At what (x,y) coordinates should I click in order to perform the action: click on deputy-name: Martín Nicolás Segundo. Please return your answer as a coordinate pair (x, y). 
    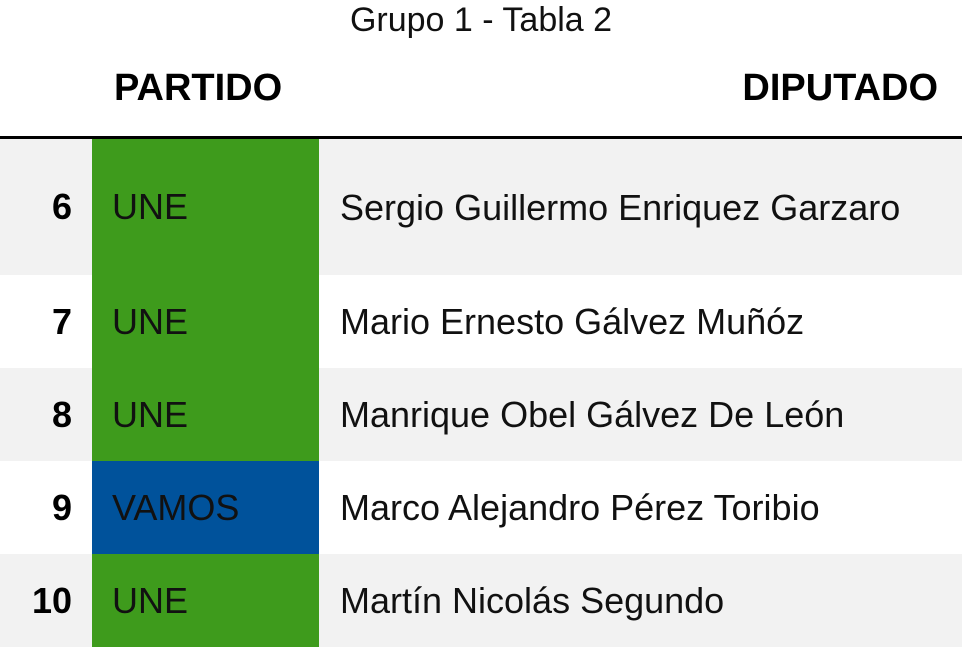
    Looking at the image, I should click on (640, 600).